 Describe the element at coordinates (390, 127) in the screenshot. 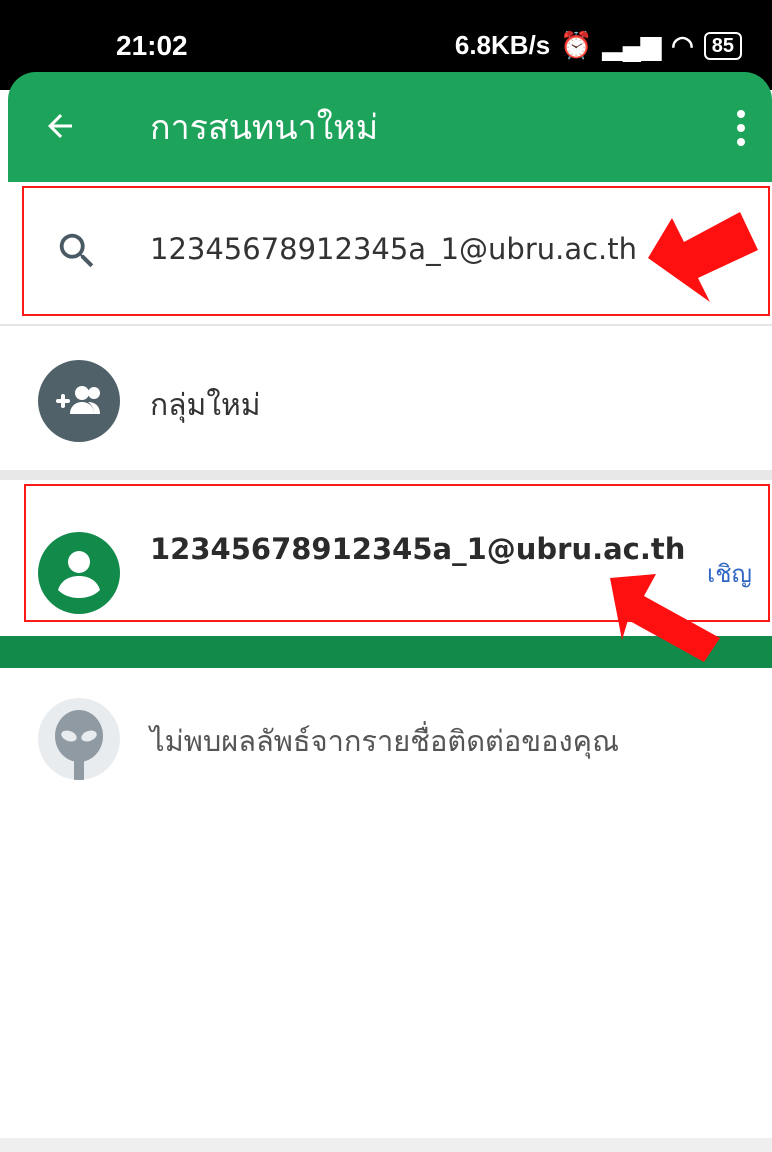

I see `app-bar: การสนทนาใหม่` at that location.